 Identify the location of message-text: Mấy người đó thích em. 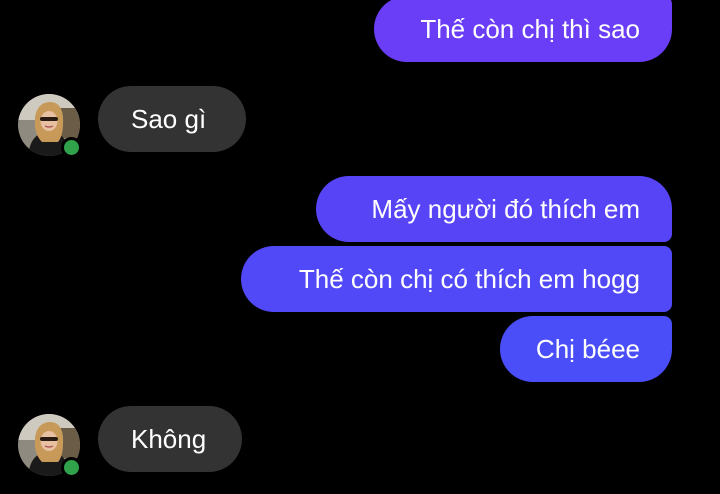
(505, 208).